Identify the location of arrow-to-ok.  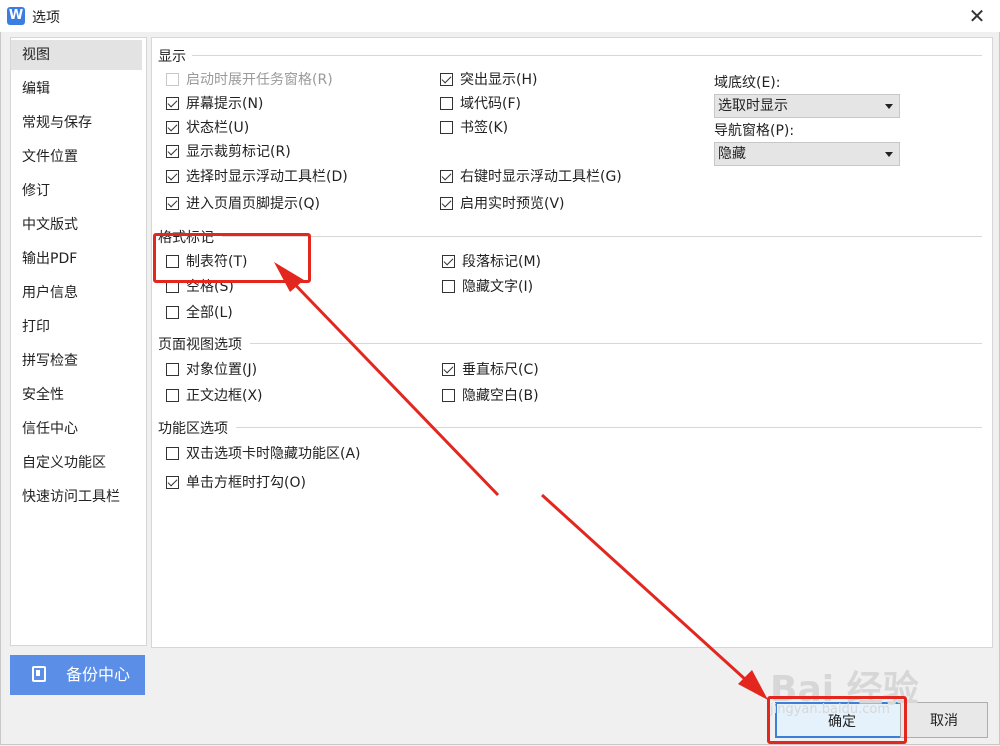
(649, 592).